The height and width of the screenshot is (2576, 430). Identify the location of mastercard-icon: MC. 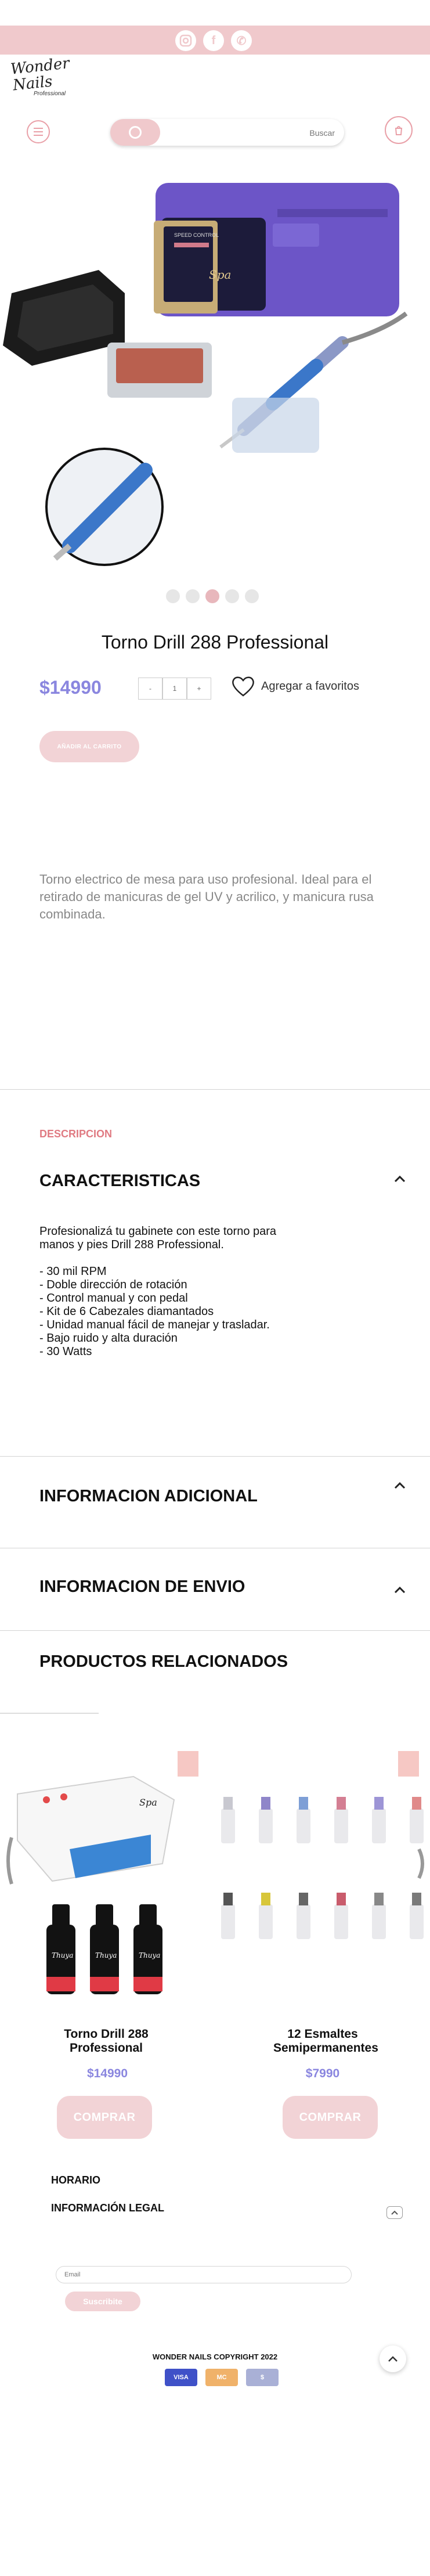
(221, 2377).